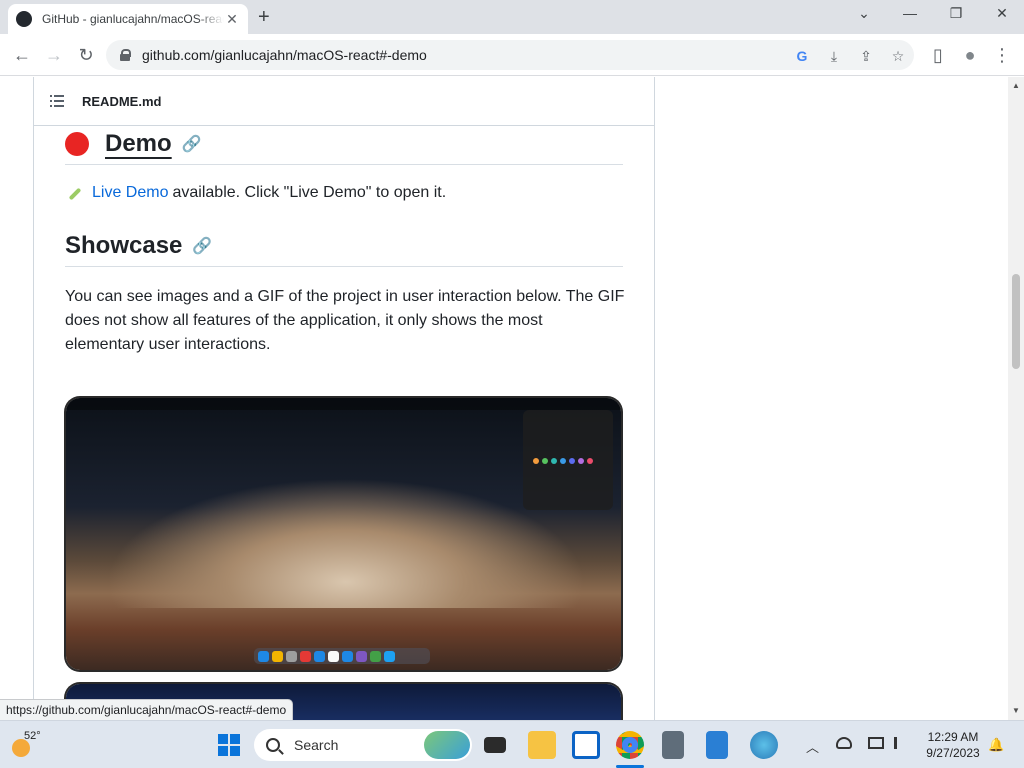  Describe the element at coordinates (122, 101) in the screenshot. I see `readme-filename: README.md` at that location.